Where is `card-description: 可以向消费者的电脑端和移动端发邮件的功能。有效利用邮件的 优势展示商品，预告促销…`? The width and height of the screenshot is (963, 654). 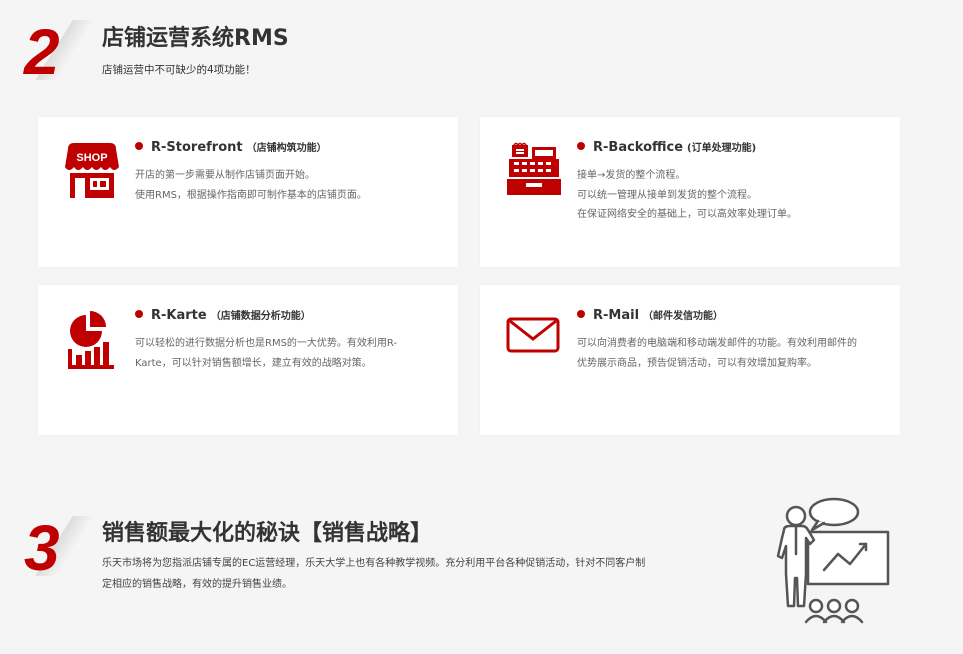 card-description: 可以向消费者的电脑端和移动端发邮件的功能。有效利用邮件的 优势展示商品，预告促销… is located at coordinates (727, 353).